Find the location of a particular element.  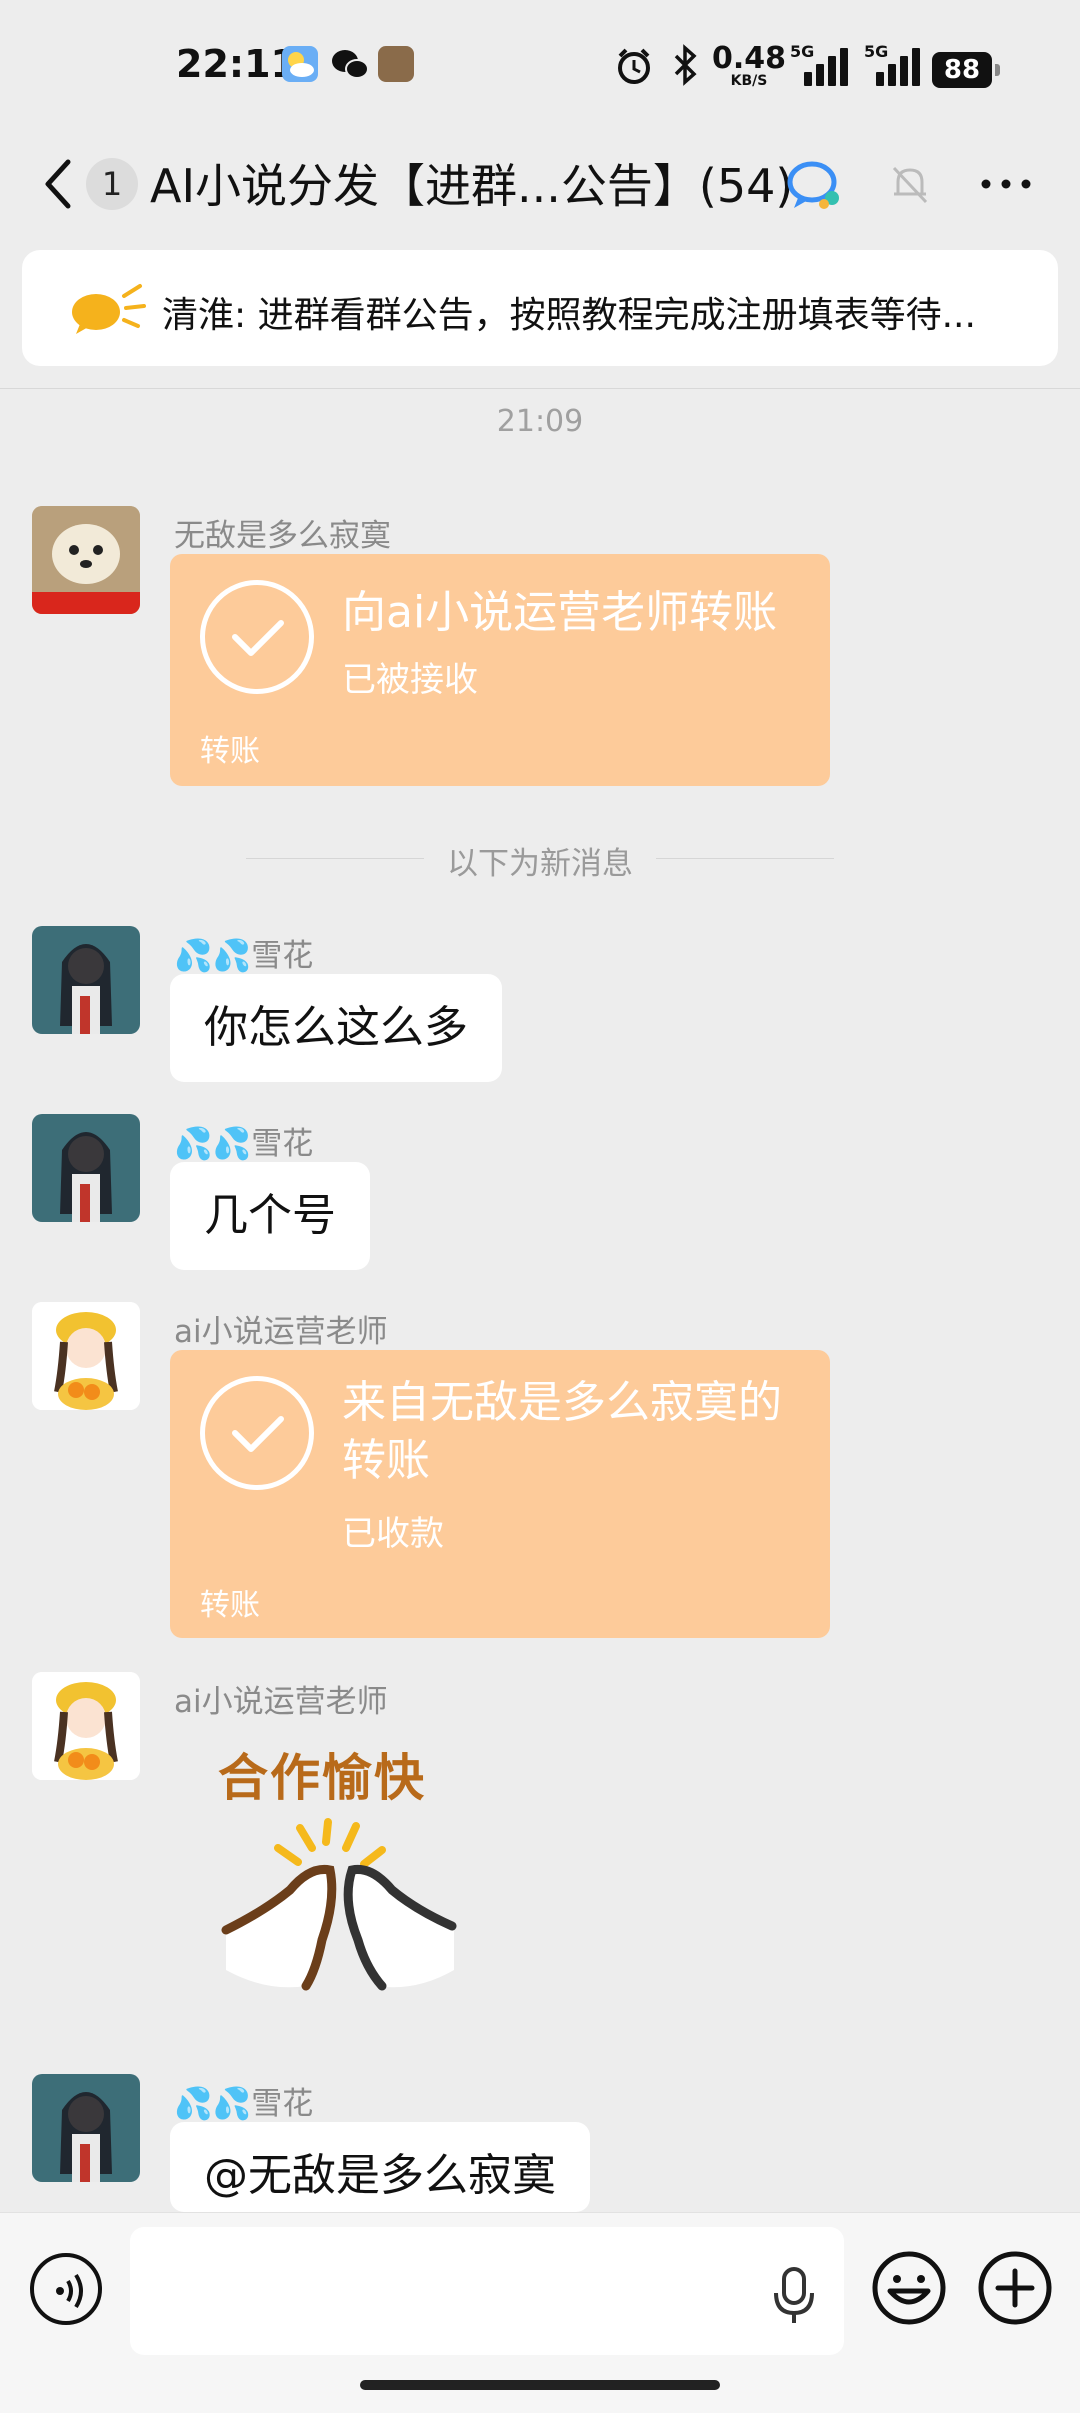

net-unit: KB/S is located at coordinates (749, 81).